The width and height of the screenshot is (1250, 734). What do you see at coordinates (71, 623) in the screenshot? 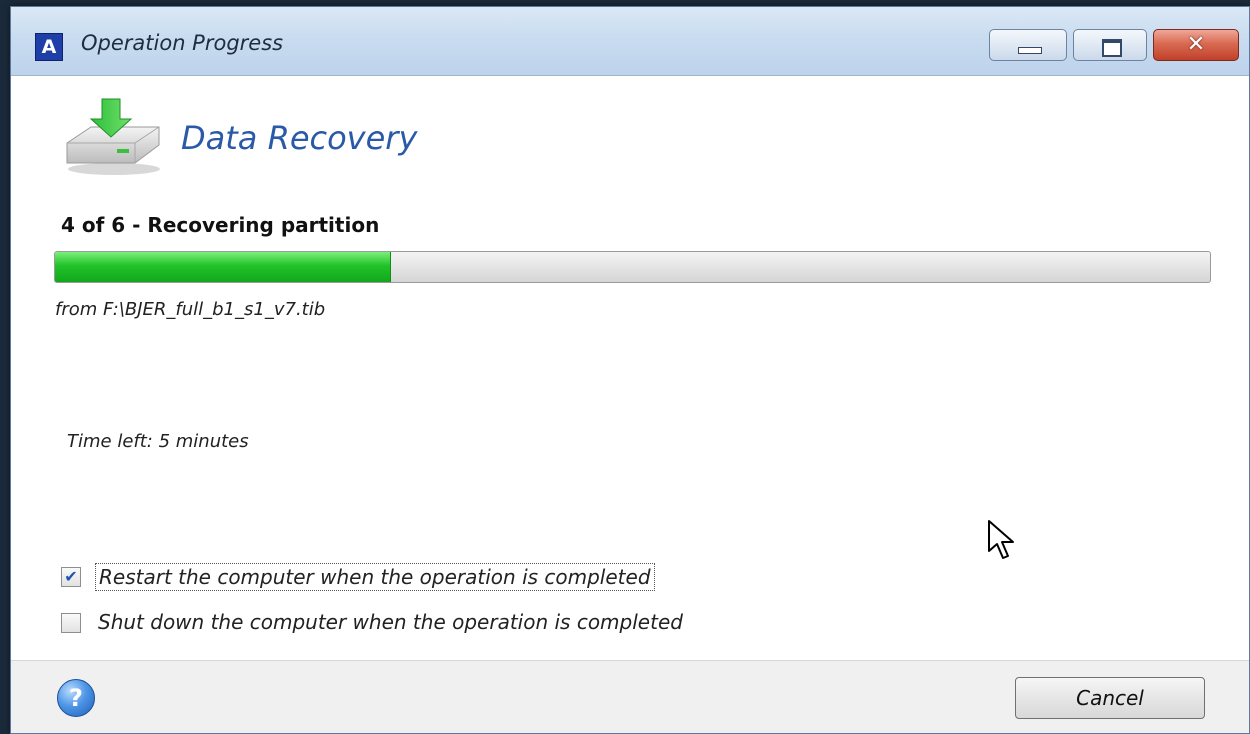
I see `shutdown-checkbox` at bounding box center [71, 623].